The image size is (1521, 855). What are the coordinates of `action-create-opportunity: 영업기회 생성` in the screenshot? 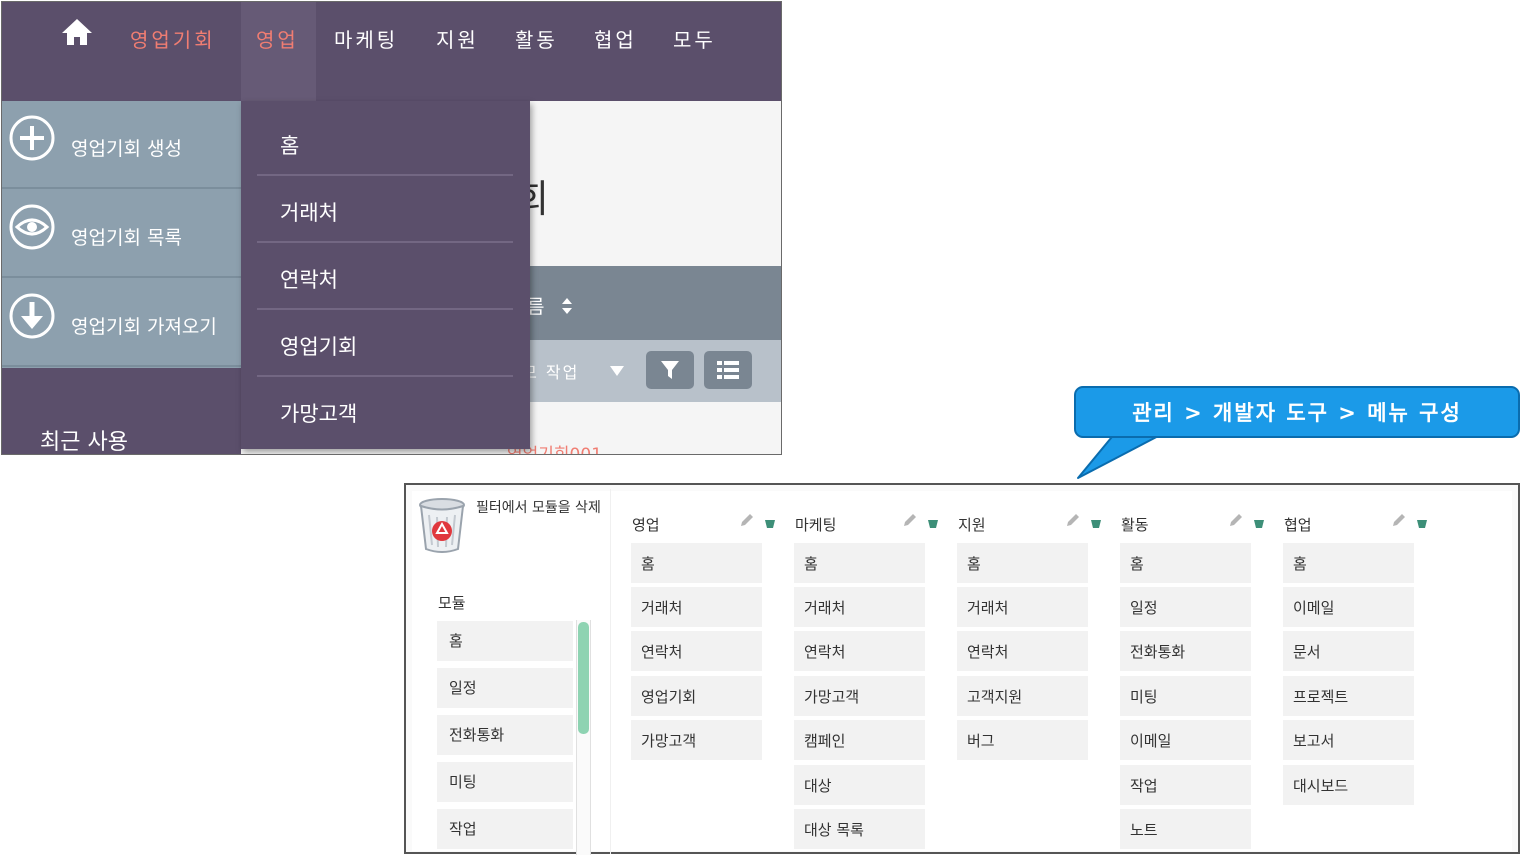 It's located at (121, 145).